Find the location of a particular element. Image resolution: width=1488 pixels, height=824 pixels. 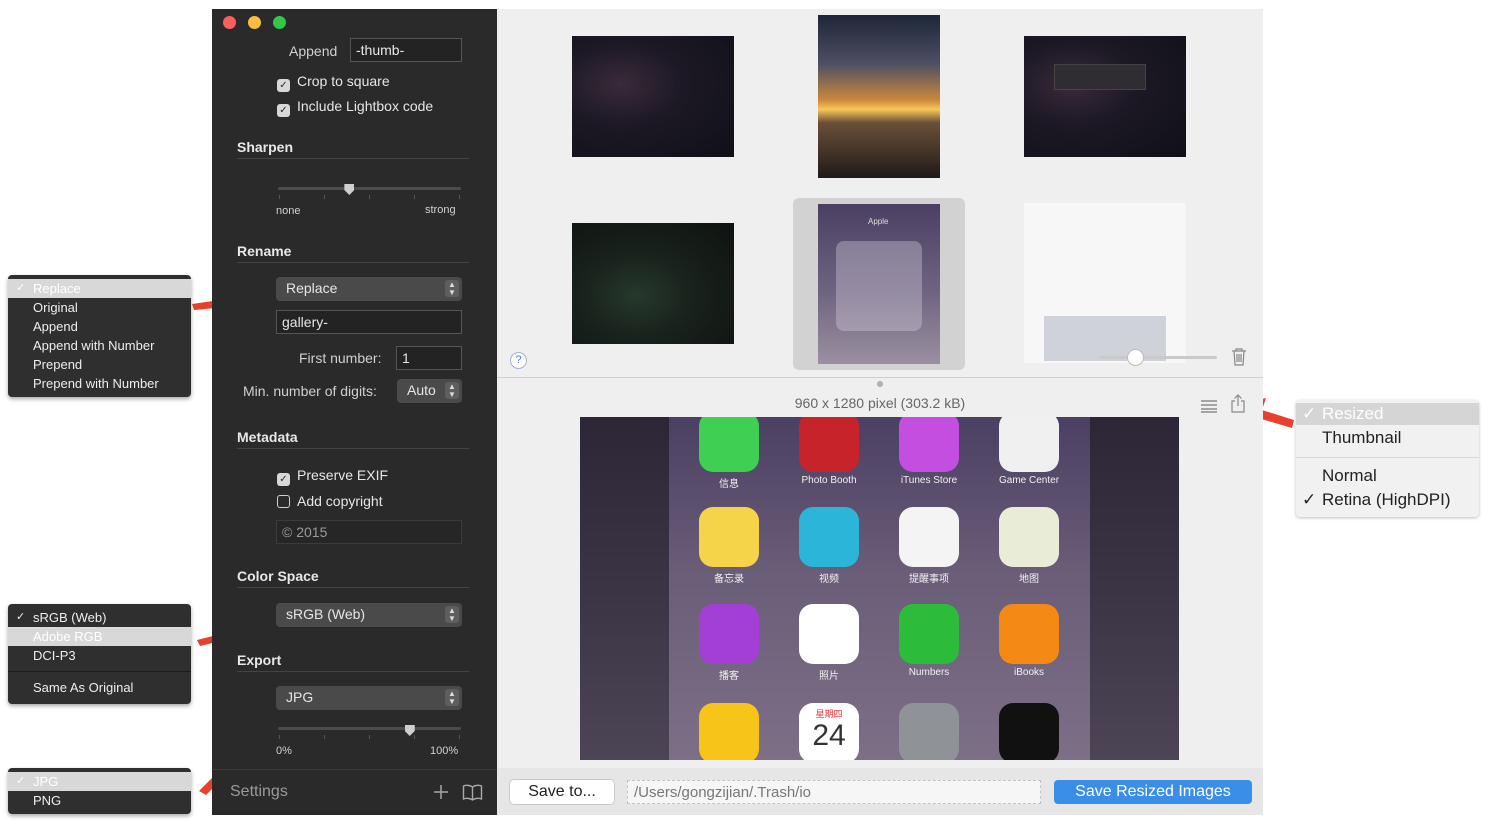

app-icon-tile: iTunes Store is located at coordinates (929, 453).